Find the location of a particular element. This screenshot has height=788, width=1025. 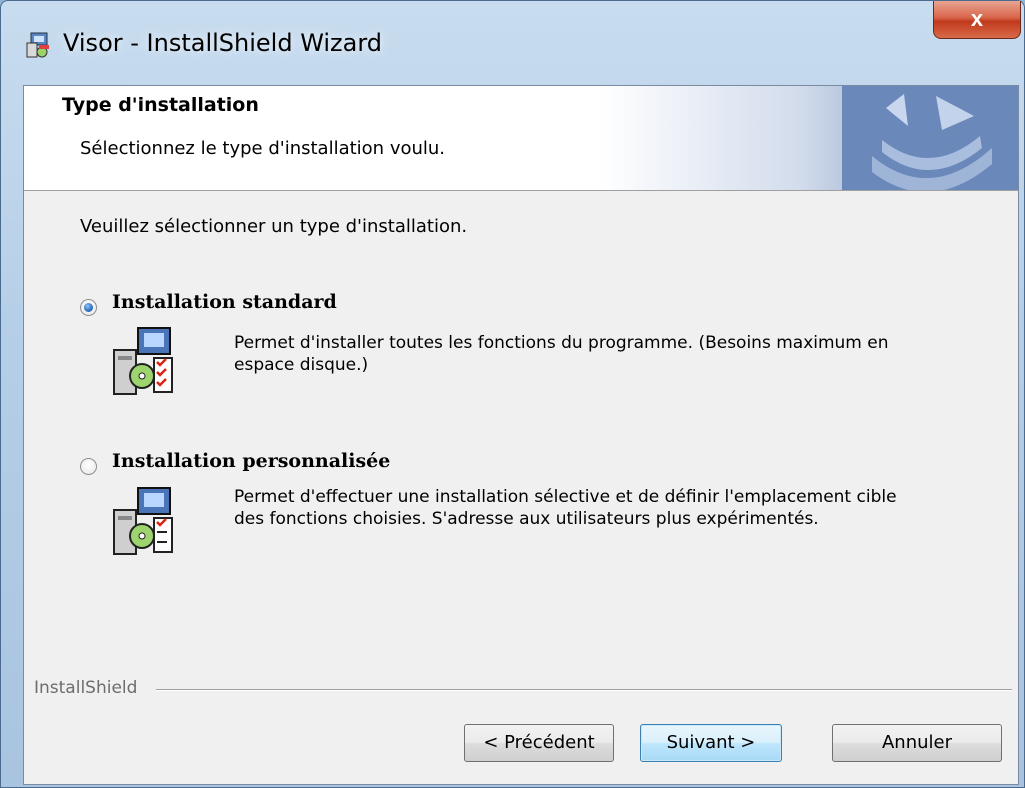

radio-standard is located at coordinates (88, 307).